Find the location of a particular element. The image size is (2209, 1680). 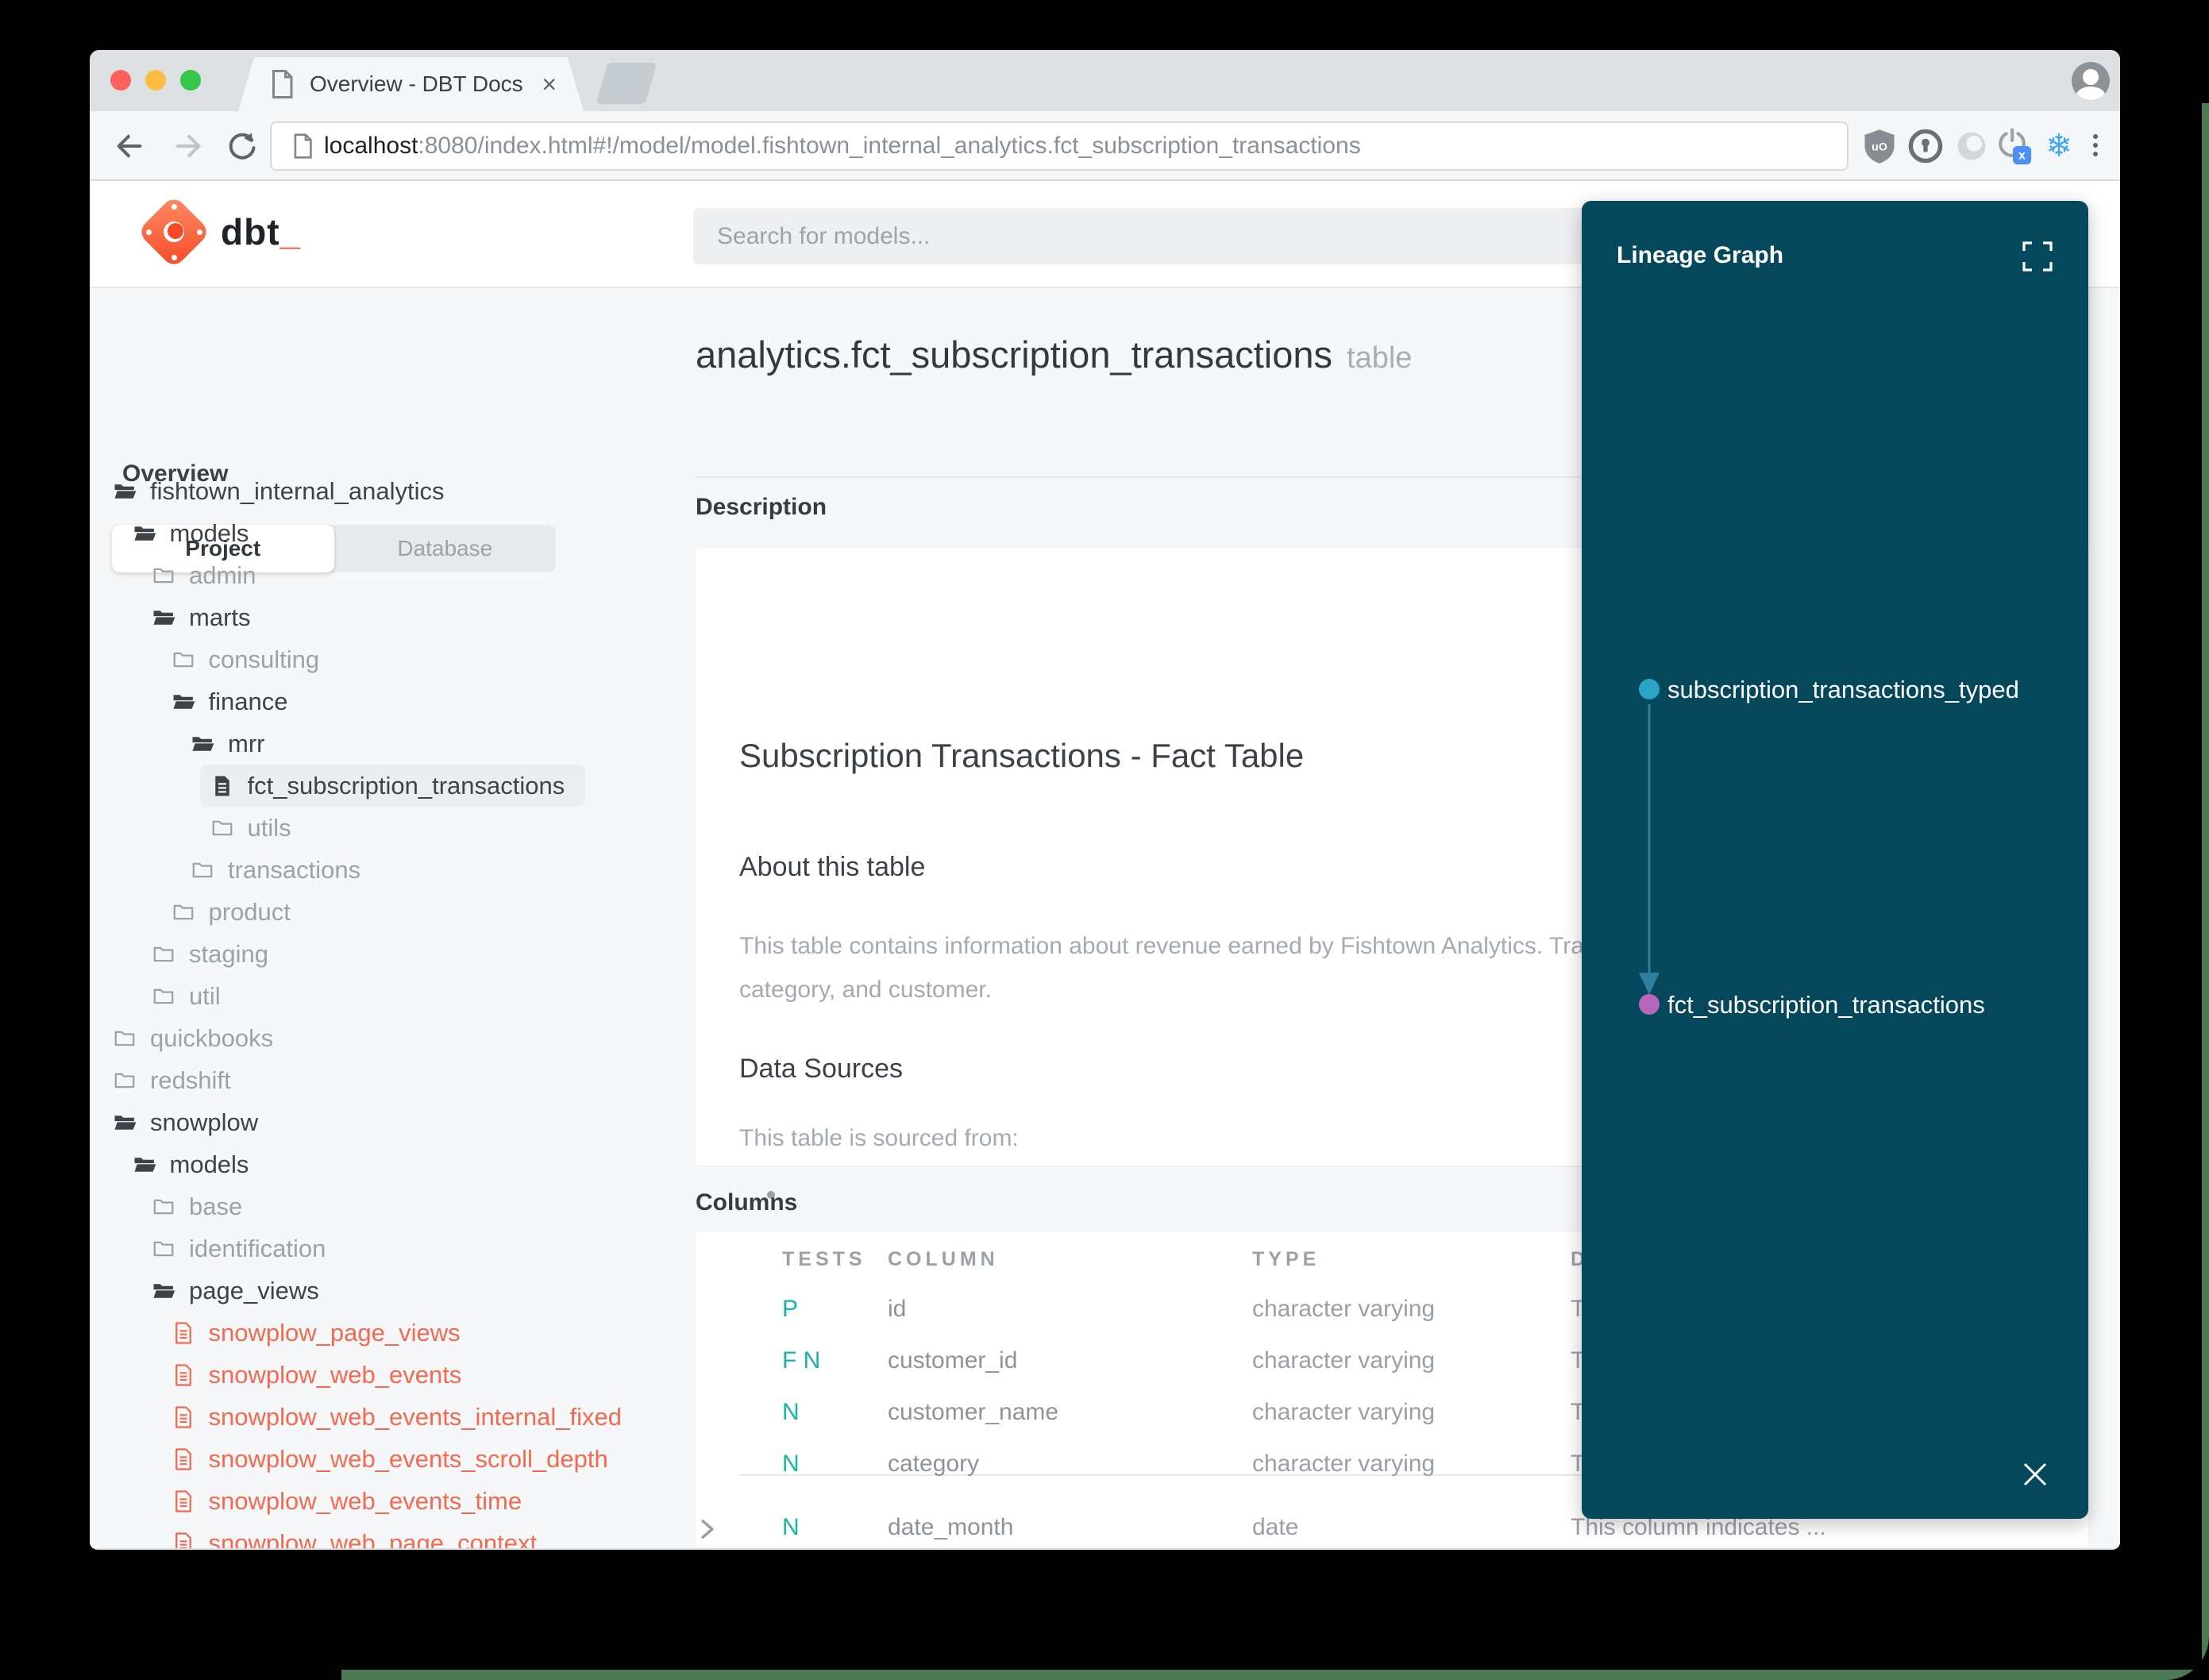

tree-item: snowplow_web_events_scroll_depth is located at coordinates (383, 1459).